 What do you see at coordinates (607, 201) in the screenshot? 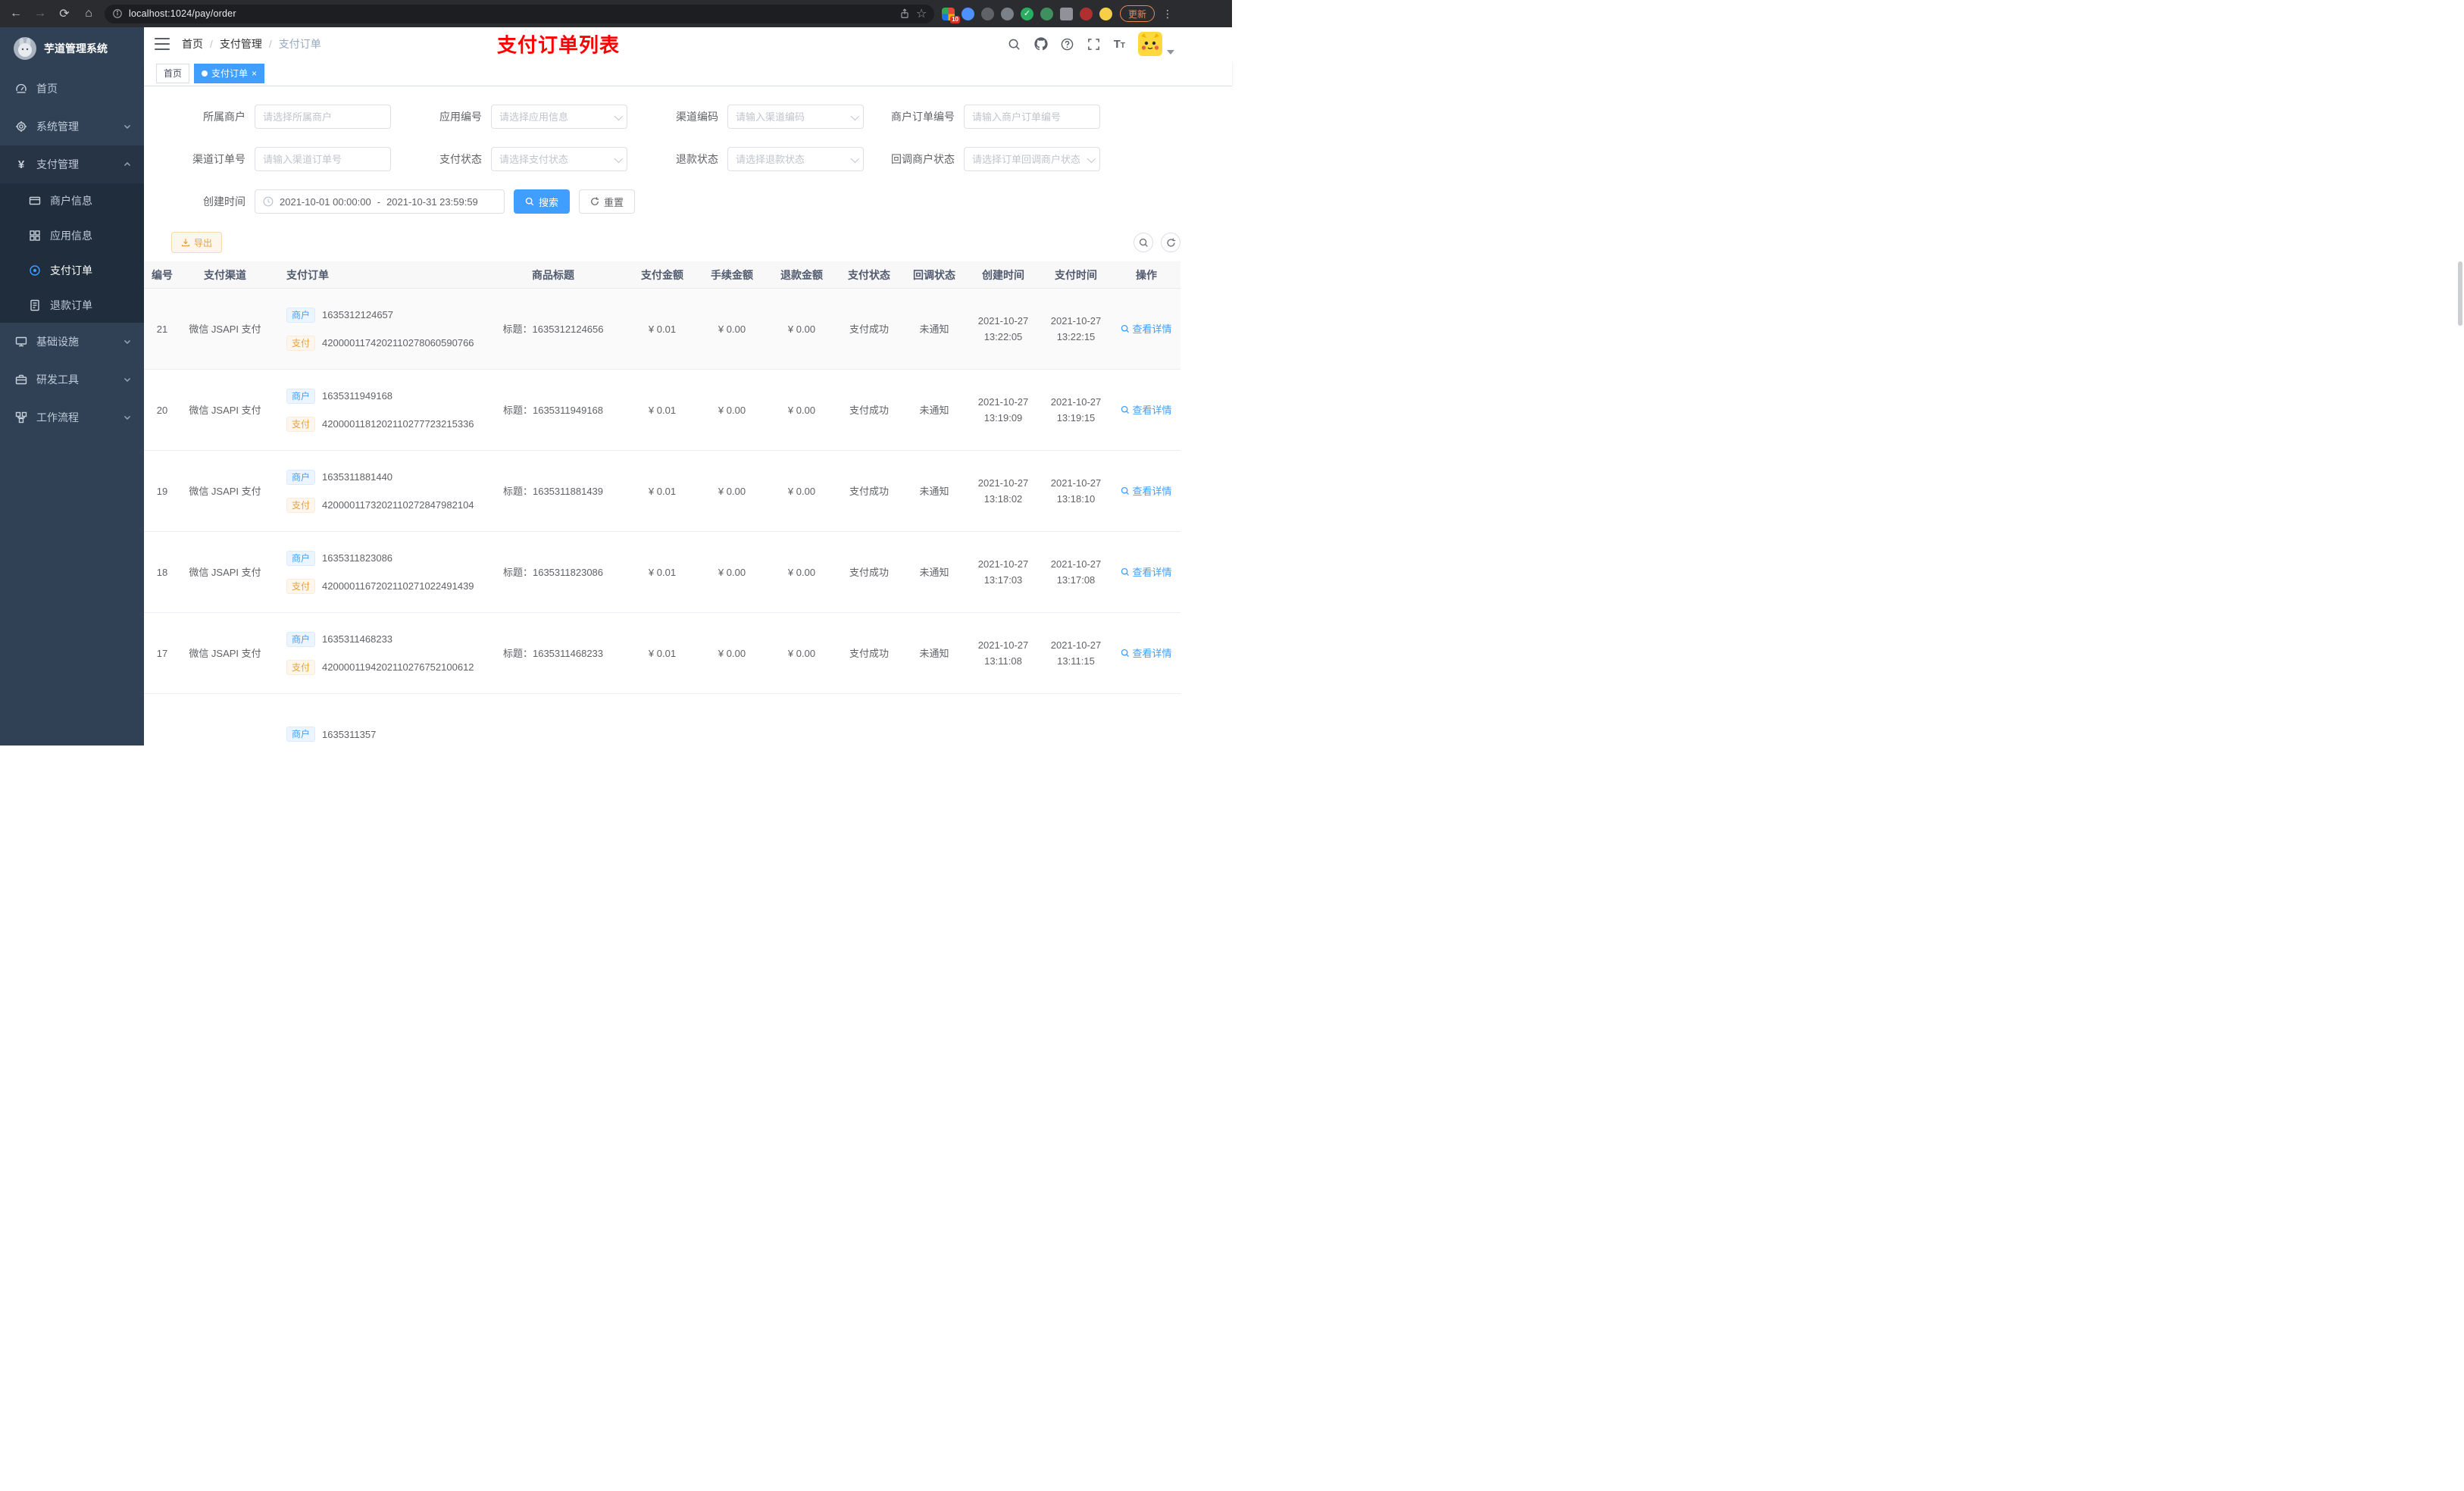
I see `reset-button: 重置` at bounding box center [607, 201].